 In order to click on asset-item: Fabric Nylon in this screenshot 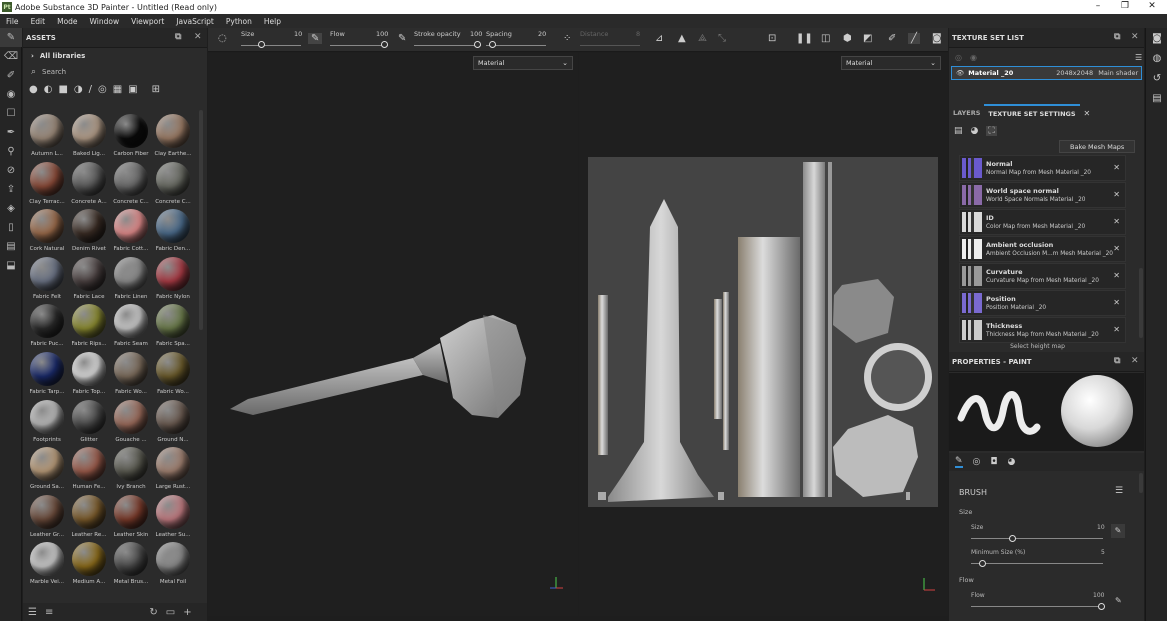, I will do `click(173, 279)`.